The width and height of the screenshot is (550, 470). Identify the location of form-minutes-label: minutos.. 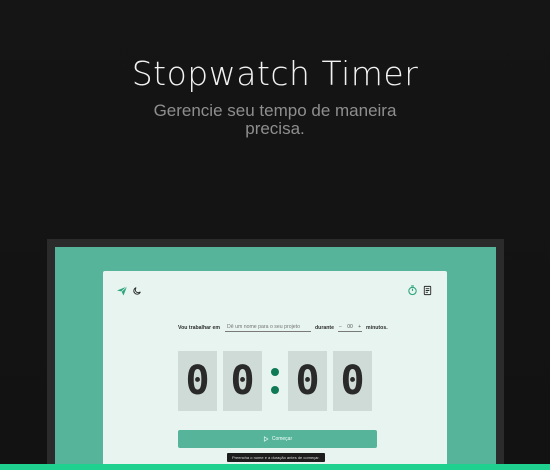
(377, 327).